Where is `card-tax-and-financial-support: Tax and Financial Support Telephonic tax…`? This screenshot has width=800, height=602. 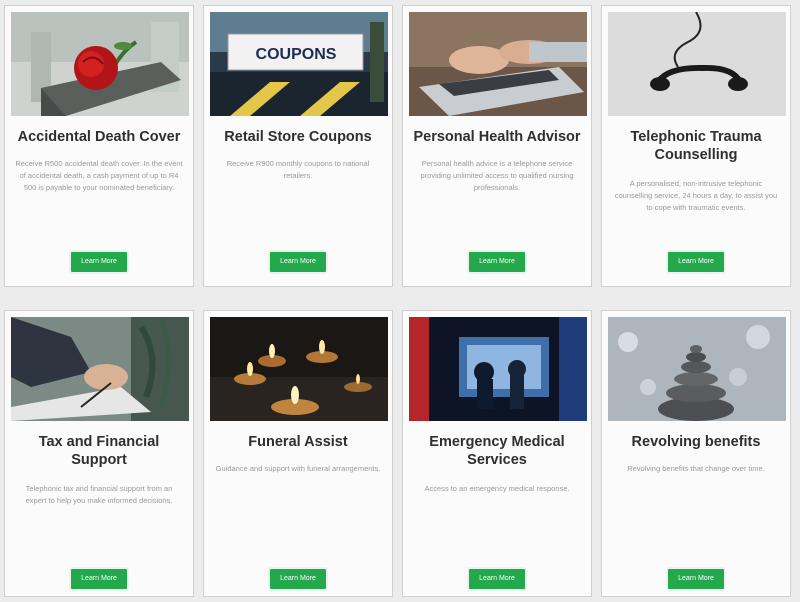
card-tax-and-financial-support: Tax and Financial Support Telephonic tax… is located at coordinates (99, 453).